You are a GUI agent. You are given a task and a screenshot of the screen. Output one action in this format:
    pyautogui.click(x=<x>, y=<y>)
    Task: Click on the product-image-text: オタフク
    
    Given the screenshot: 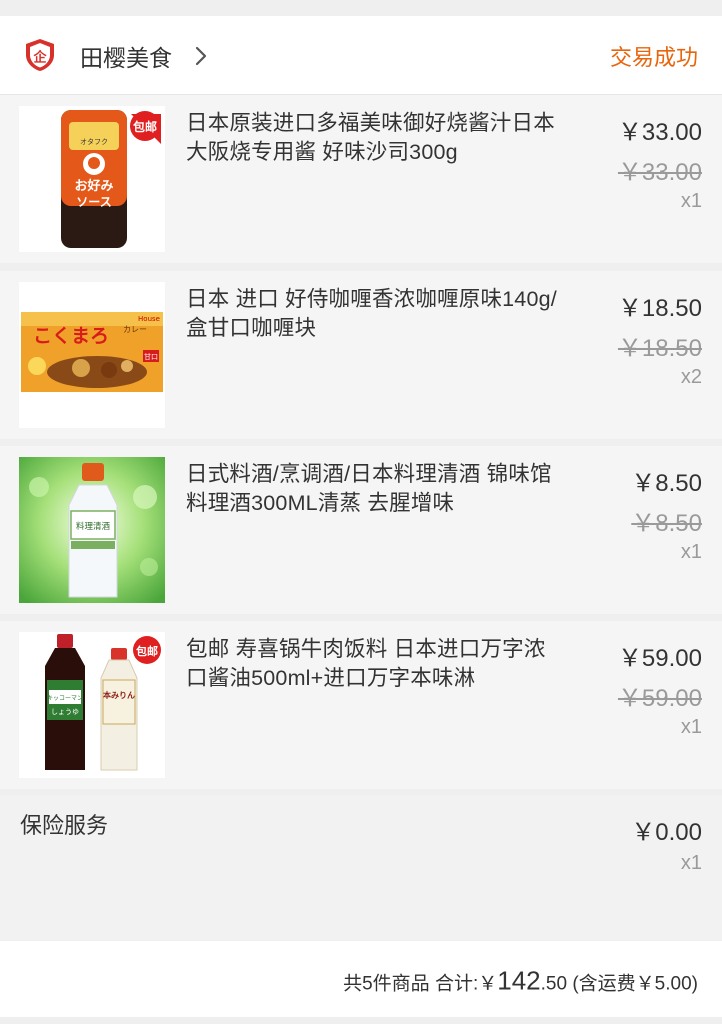 What is the action you would take?
    pyautogui.click(x=94, y=141)
    